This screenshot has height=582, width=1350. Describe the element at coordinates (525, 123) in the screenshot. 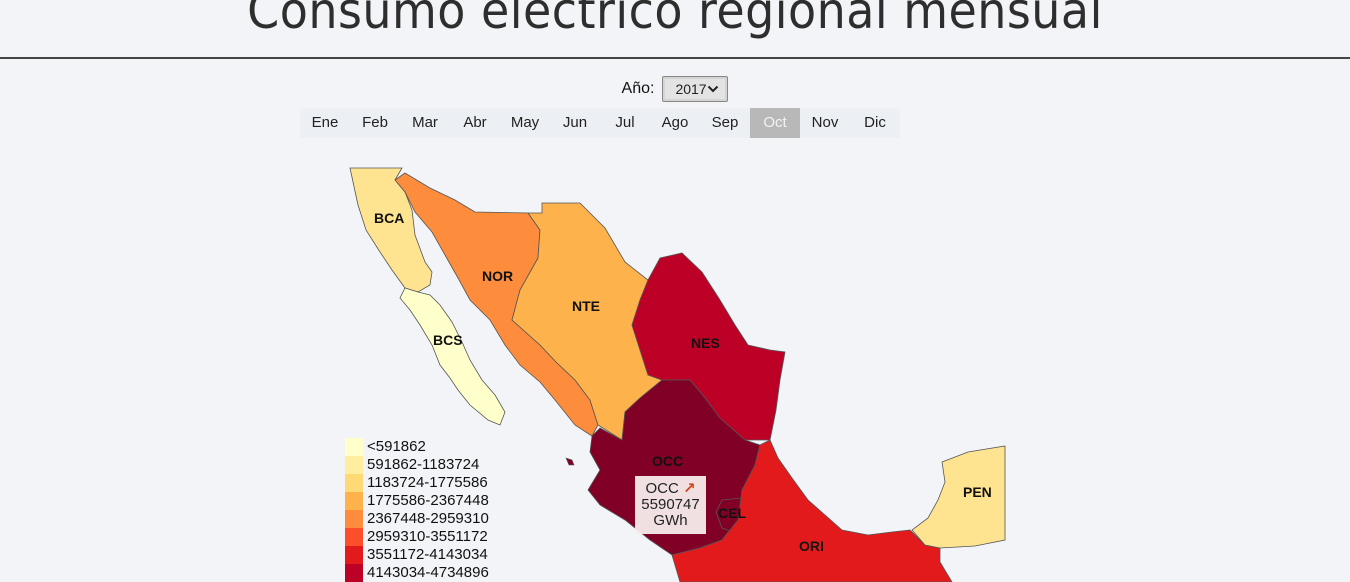

I see `tab-month-may: May` at that location.